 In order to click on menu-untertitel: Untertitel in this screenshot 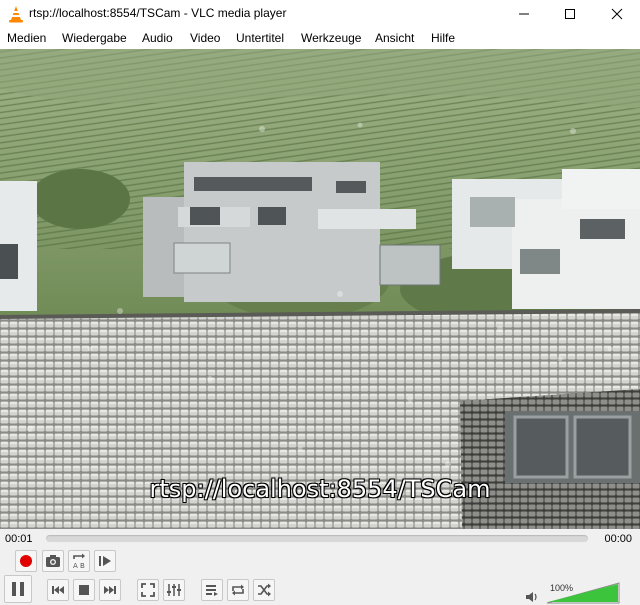, I will do `click(260, 38)`.